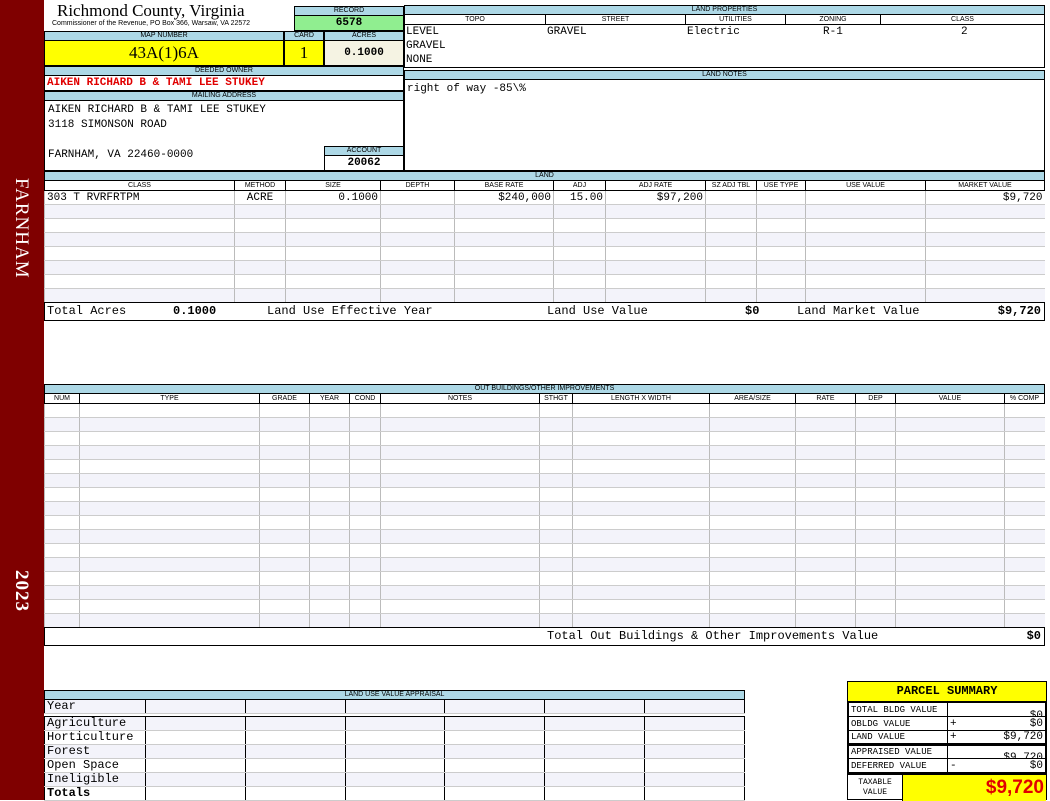  What do you see at coordinates (419, 60) in the screenshot?
I see `topo-value: NONE` at bounding box center [419, 60].